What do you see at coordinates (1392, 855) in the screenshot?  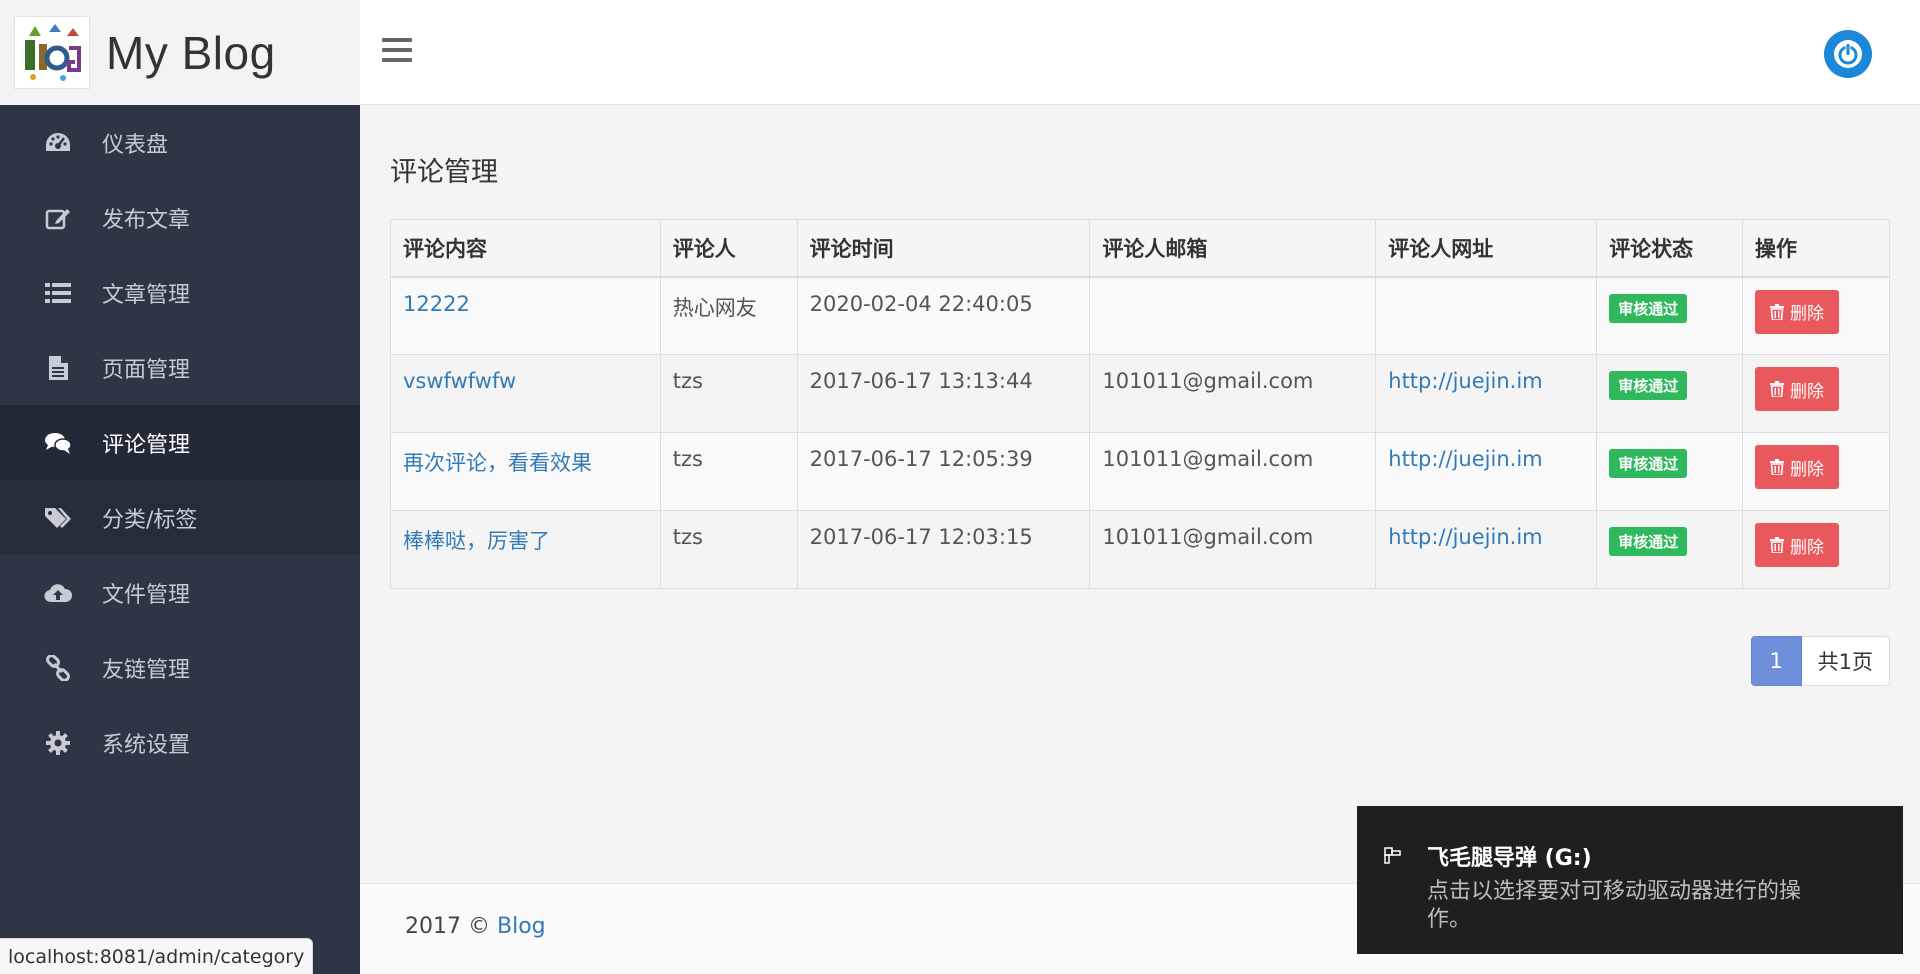 I see `usb-drive-icon` at bounding box center [1392, 855].